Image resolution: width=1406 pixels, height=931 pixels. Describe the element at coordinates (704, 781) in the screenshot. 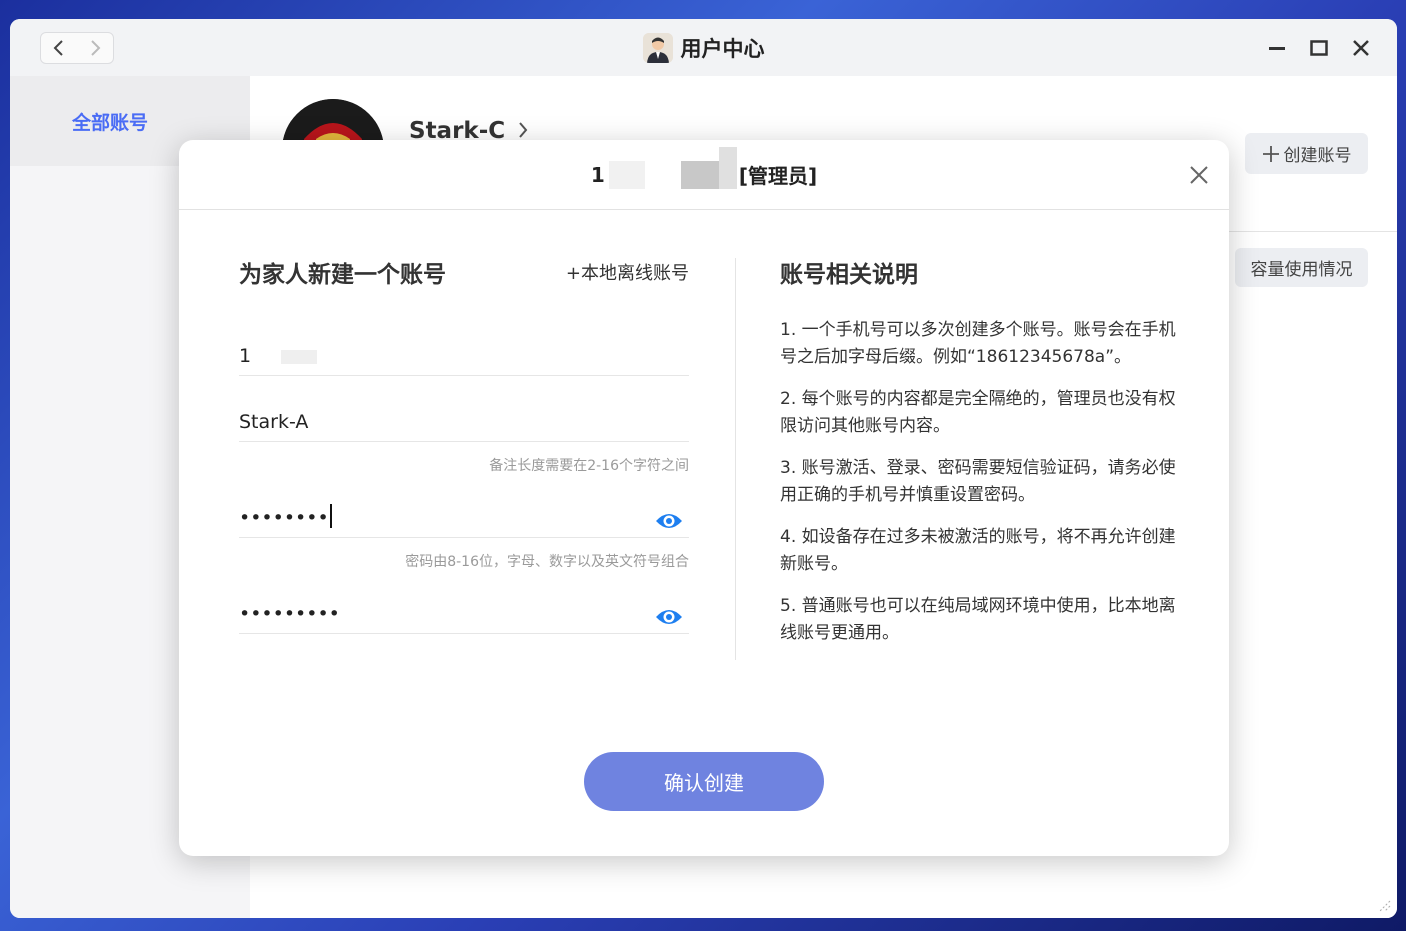

I see `confirm-create-button: 确认创建` at that location.